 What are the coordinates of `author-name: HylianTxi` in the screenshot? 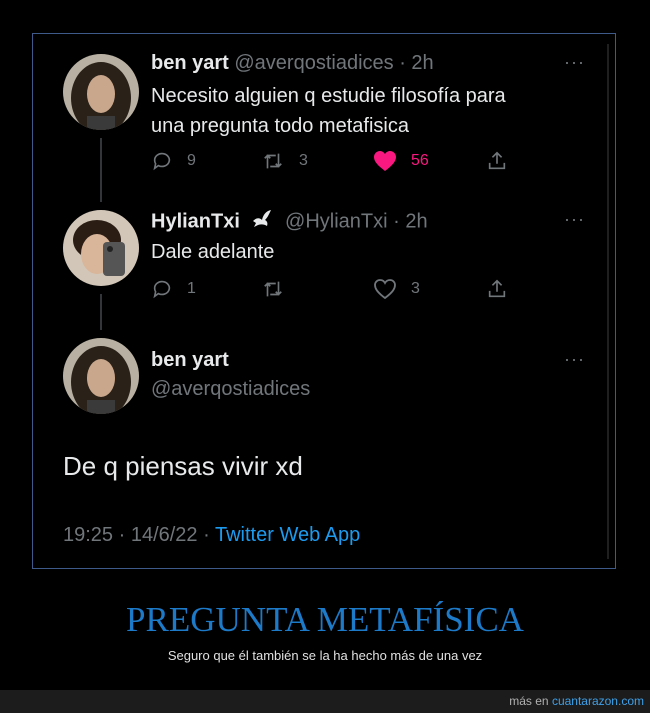 It's located at (195, 221).